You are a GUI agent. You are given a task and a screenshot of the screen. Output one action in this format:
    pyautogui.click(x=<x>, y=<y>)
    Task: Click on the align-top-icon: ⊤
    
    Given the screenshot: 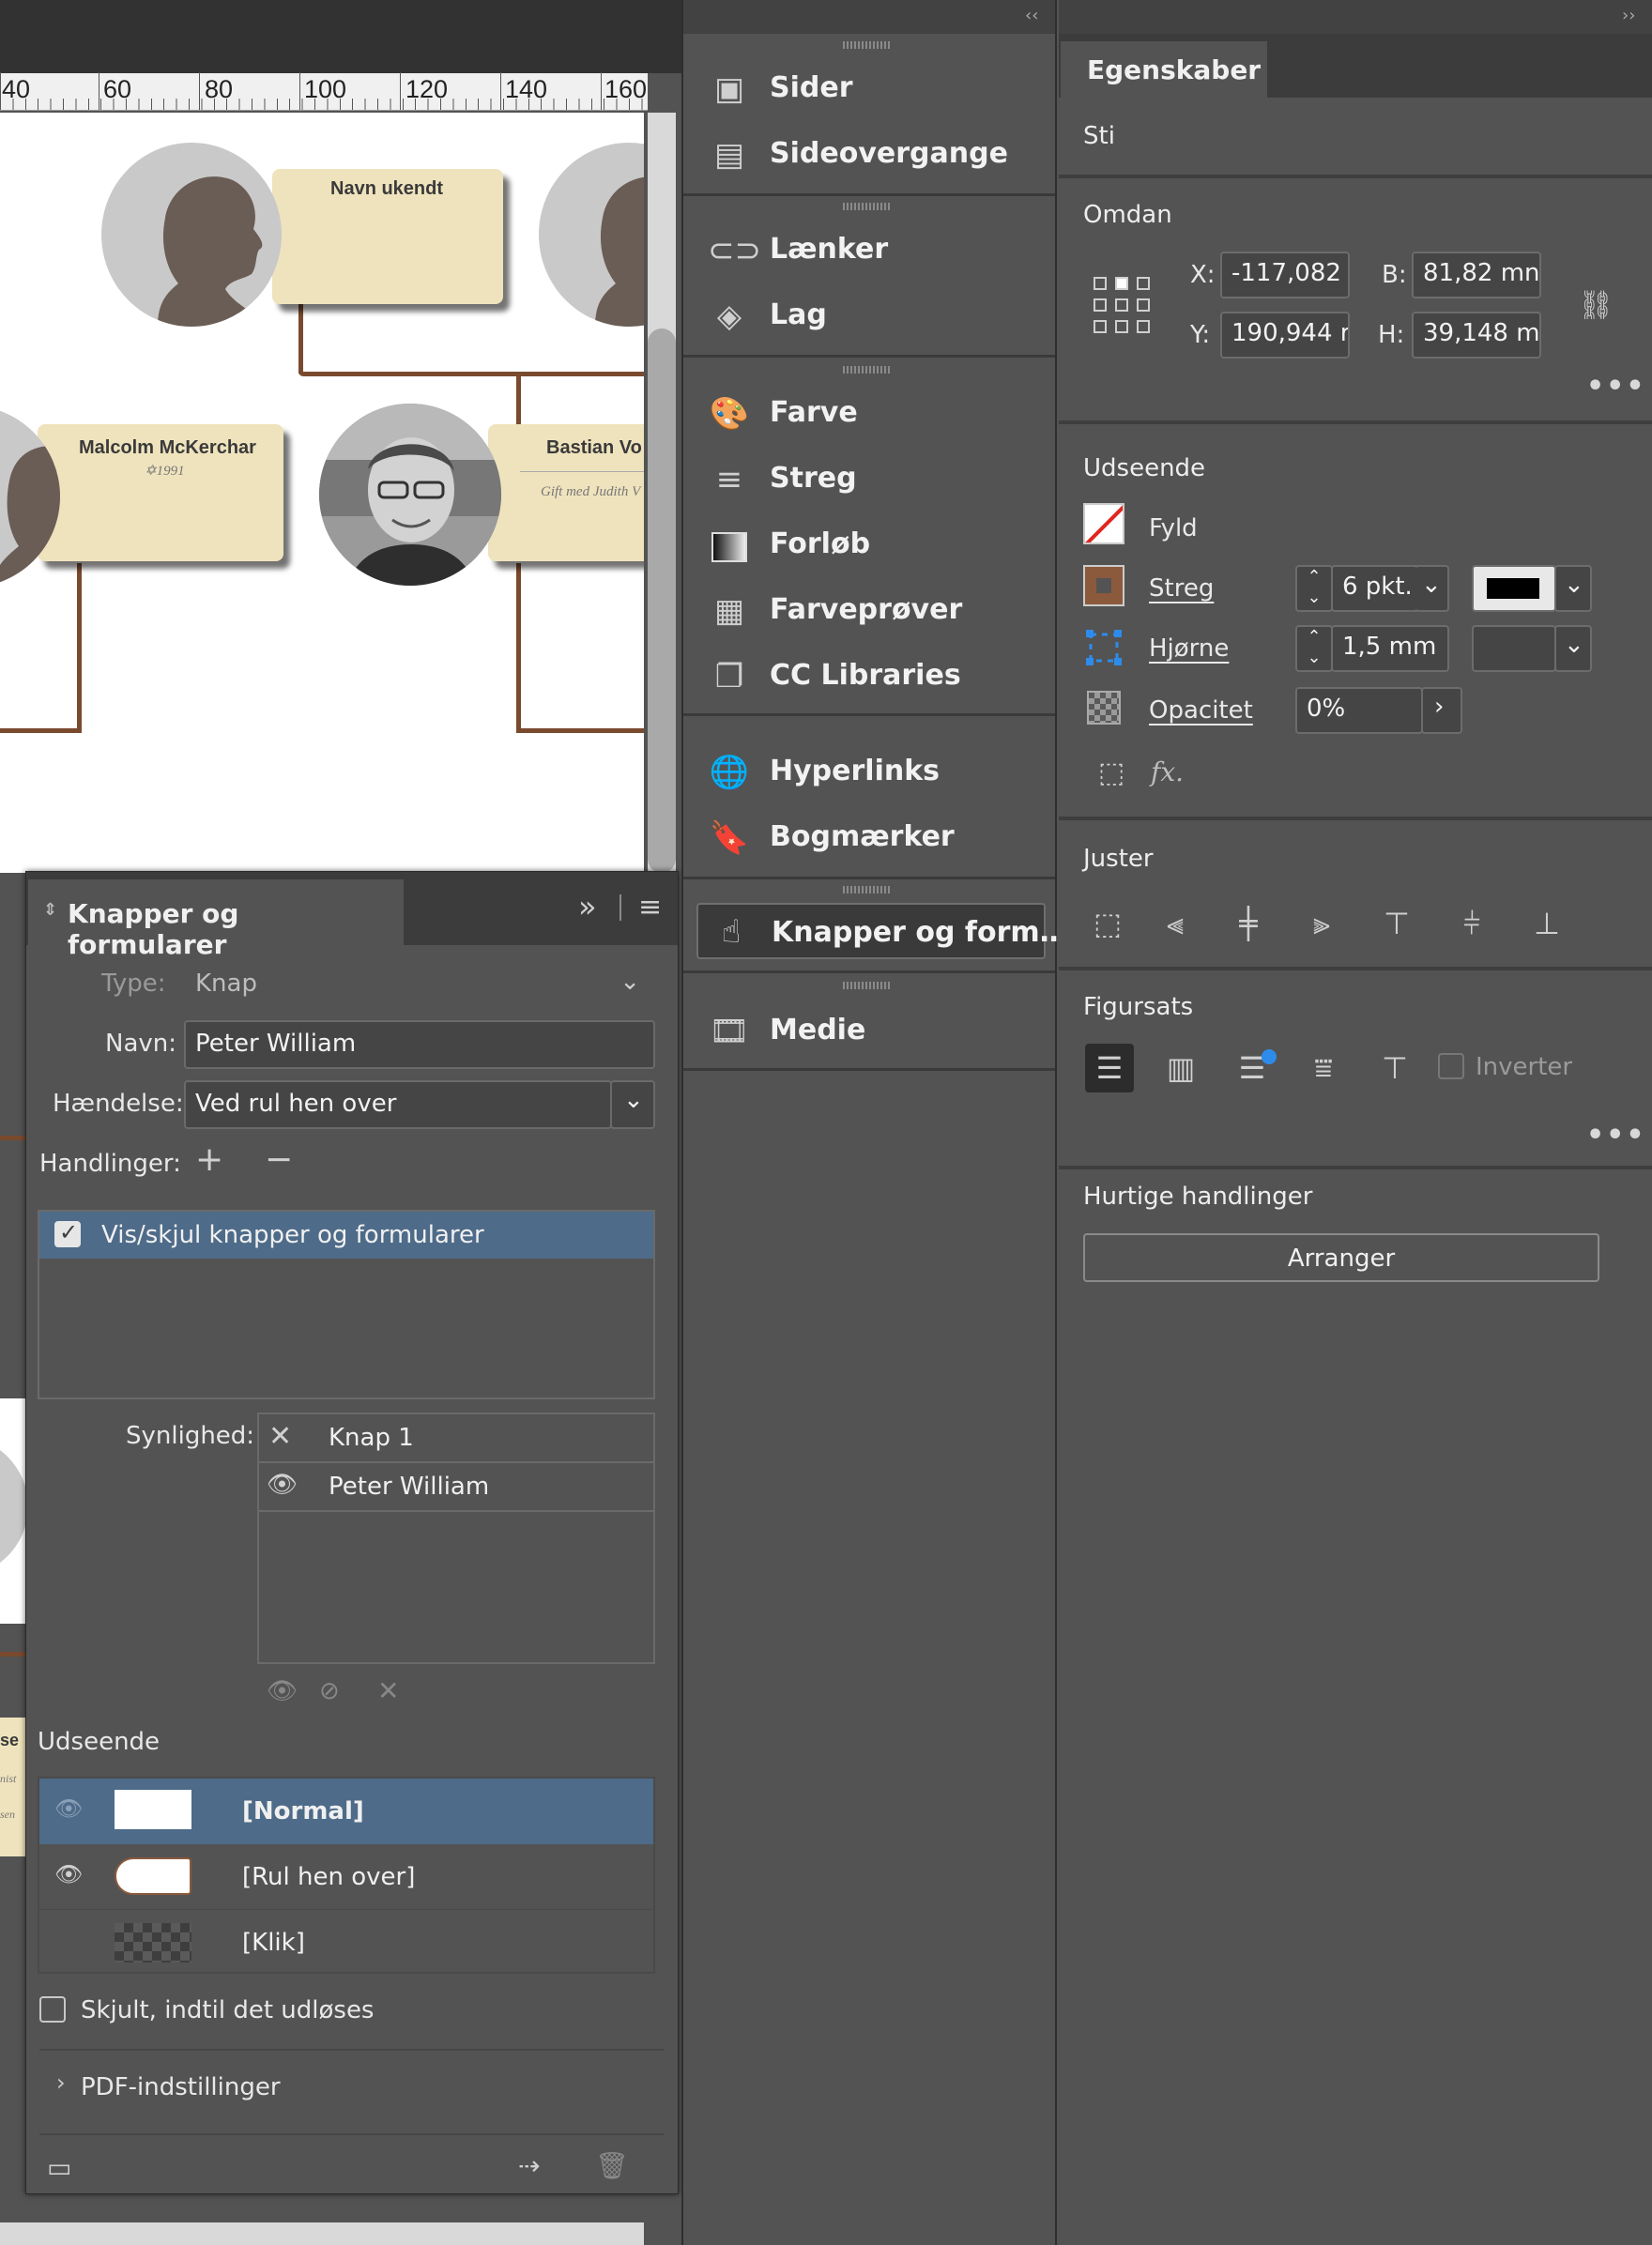 What is the action you would take?
    pyautogui.click(x=1396, y=923)
    